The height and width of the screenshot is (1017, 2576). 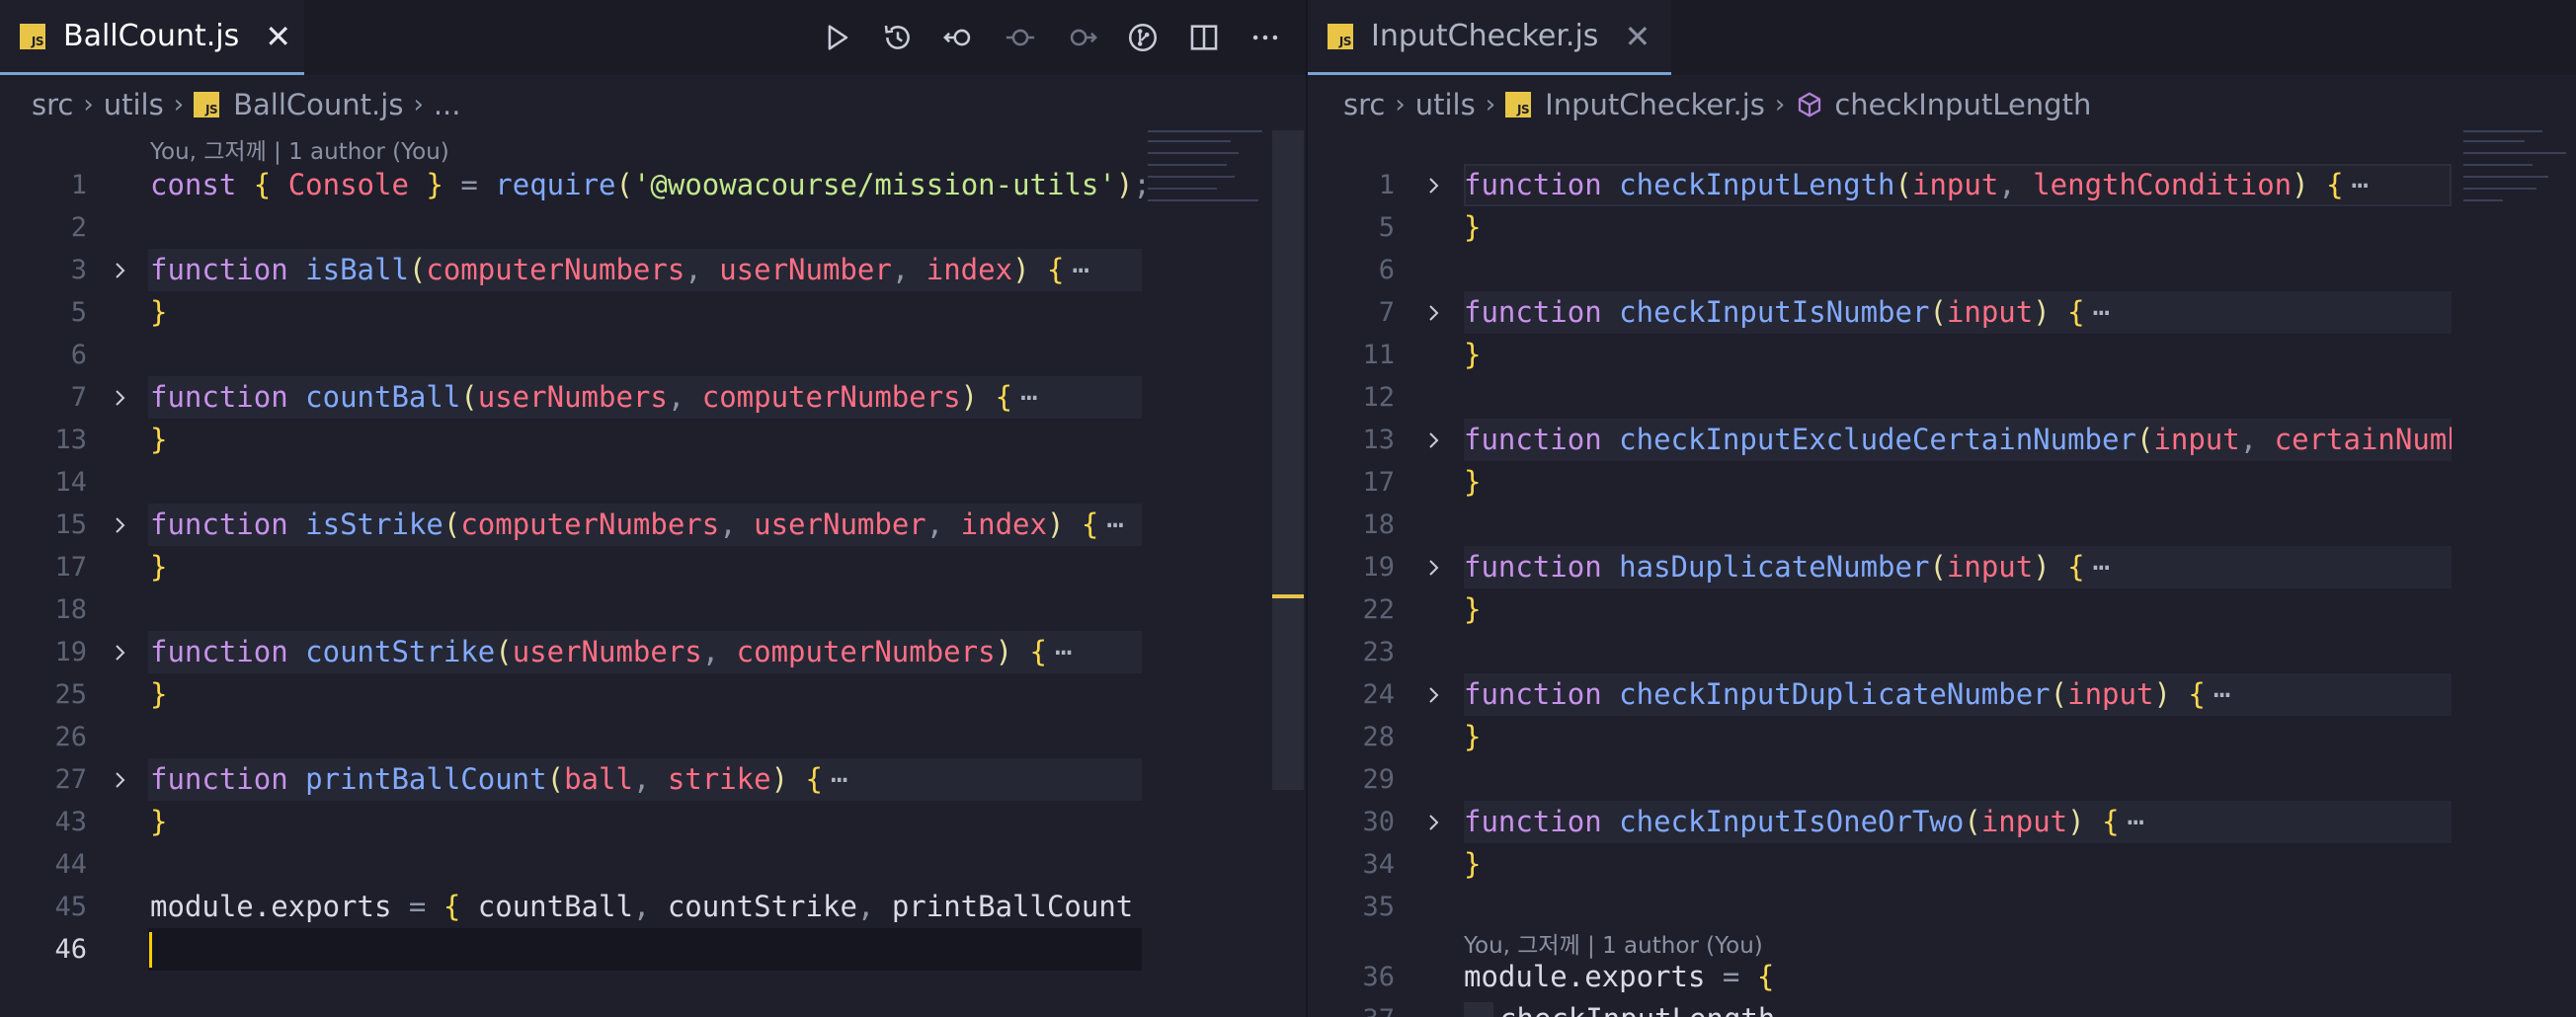 I want to click on line-number: 24, so click(x=1378, y=694).